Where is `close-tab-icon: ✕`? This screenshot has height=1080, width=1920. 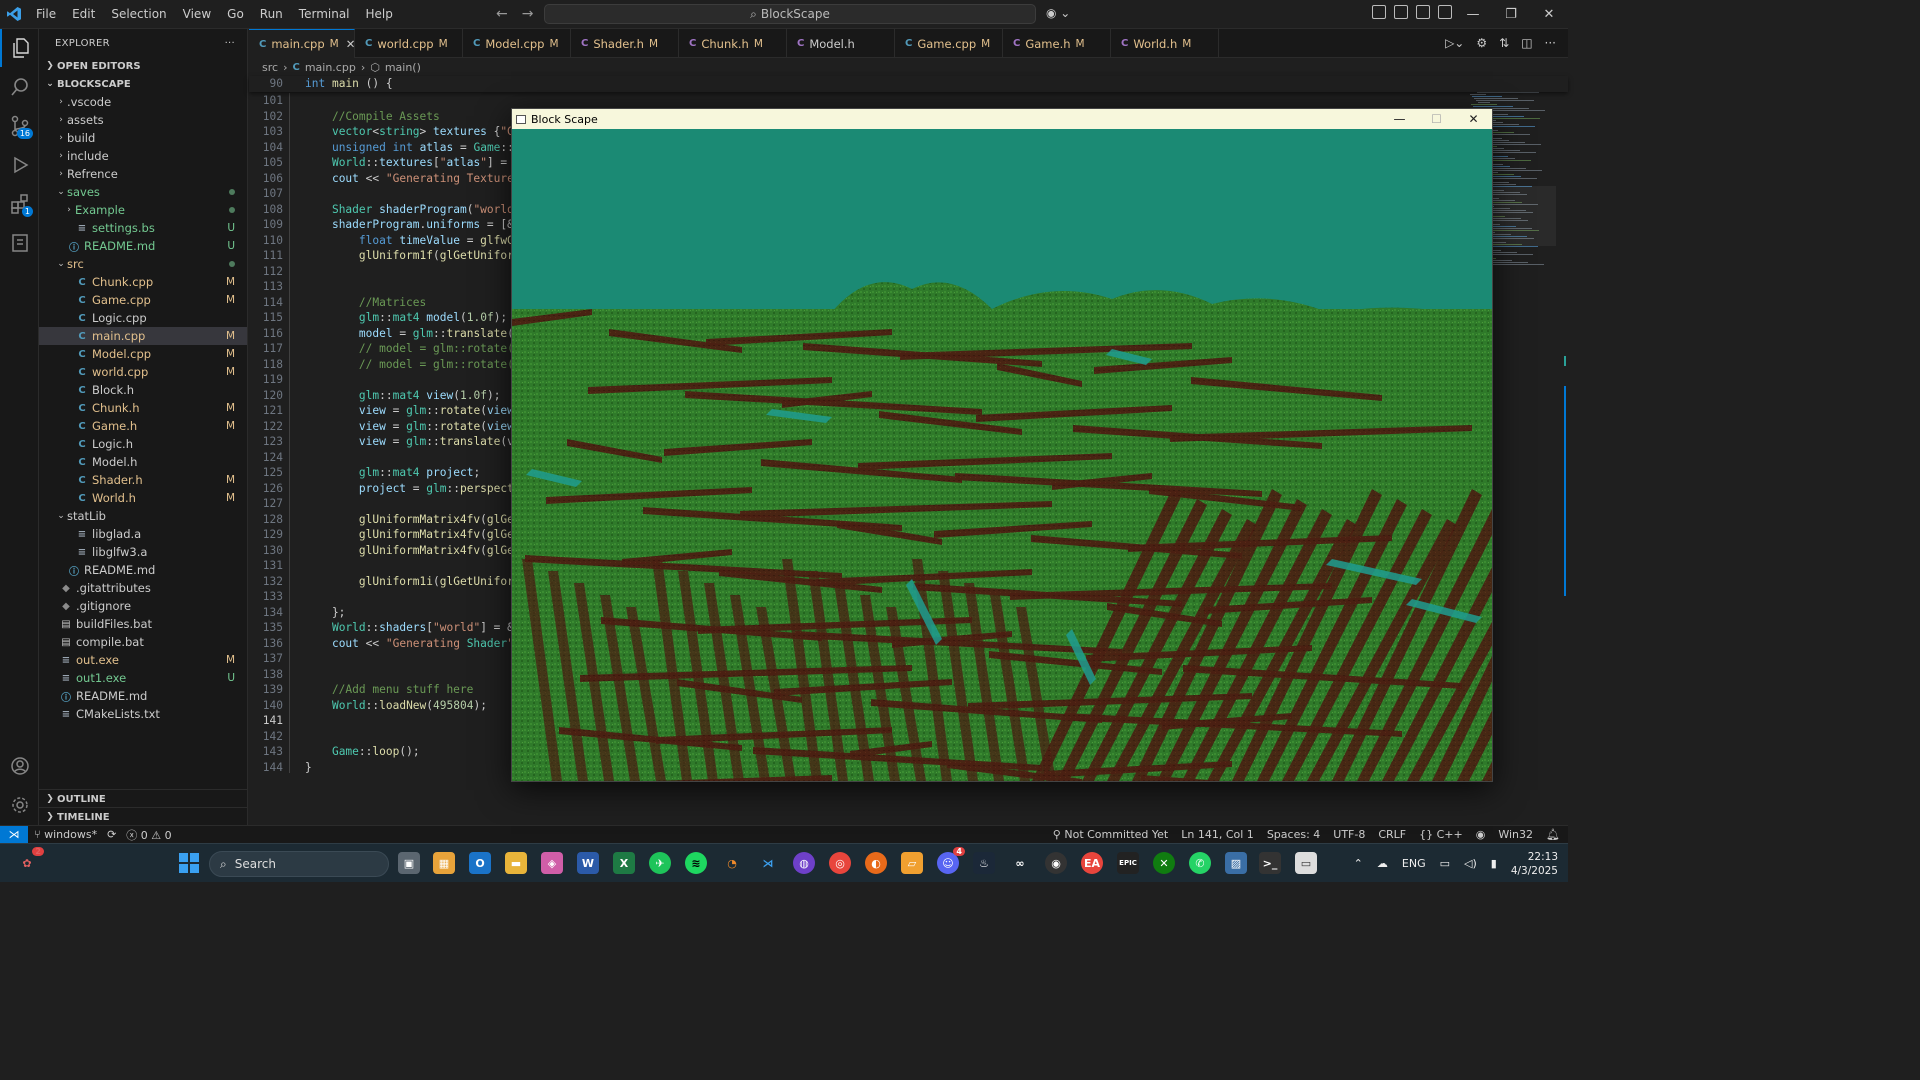 close-tab-icon: ✕ is located at coordinates (351, 44).